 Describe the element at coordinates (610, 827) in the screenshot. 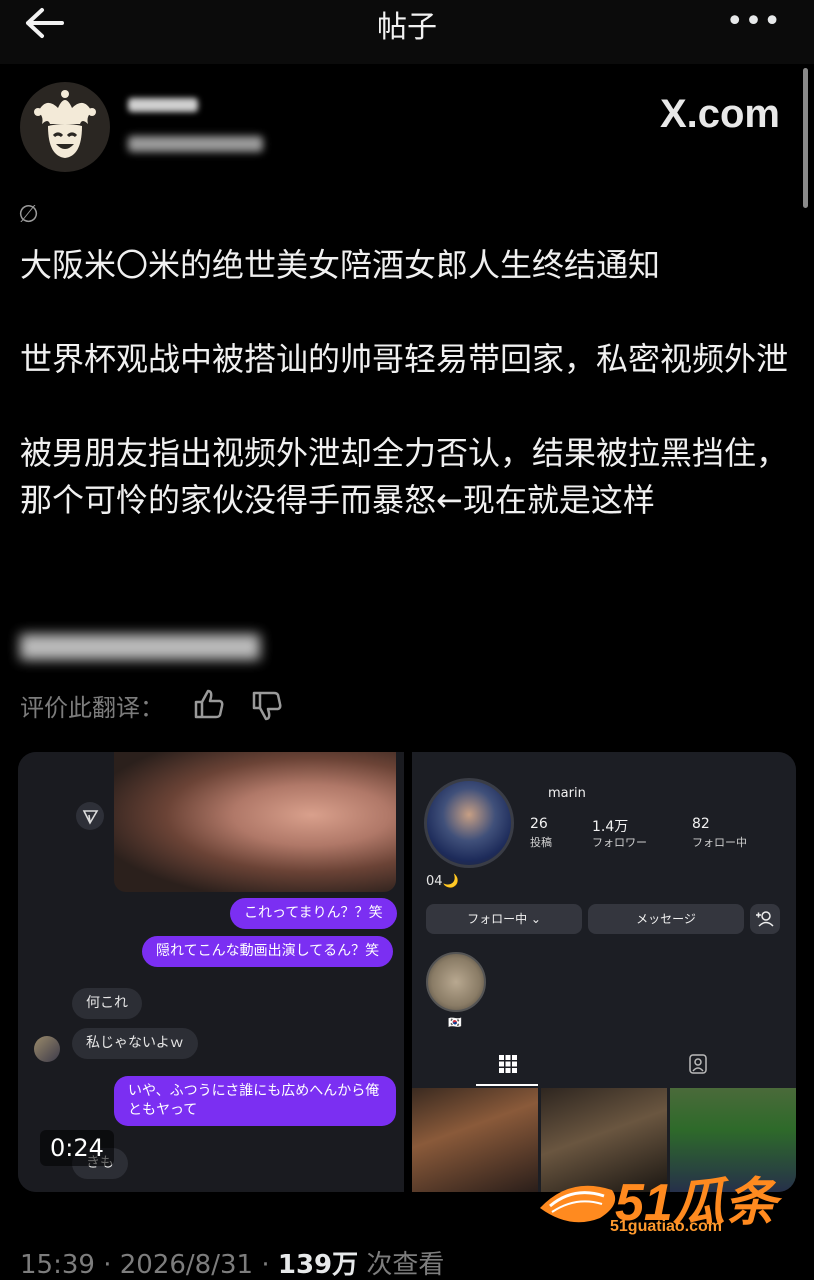

I see `followers-count: 1.4万` at that location.